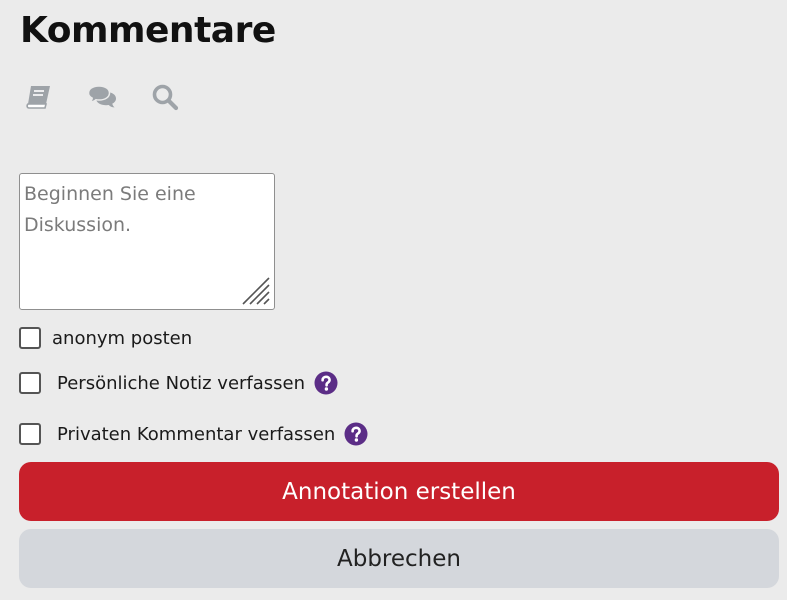  What do you see at coordinates (255, 290) in the screenshot?
I see `resize-handle-icon` at bounding box center [255, 290].